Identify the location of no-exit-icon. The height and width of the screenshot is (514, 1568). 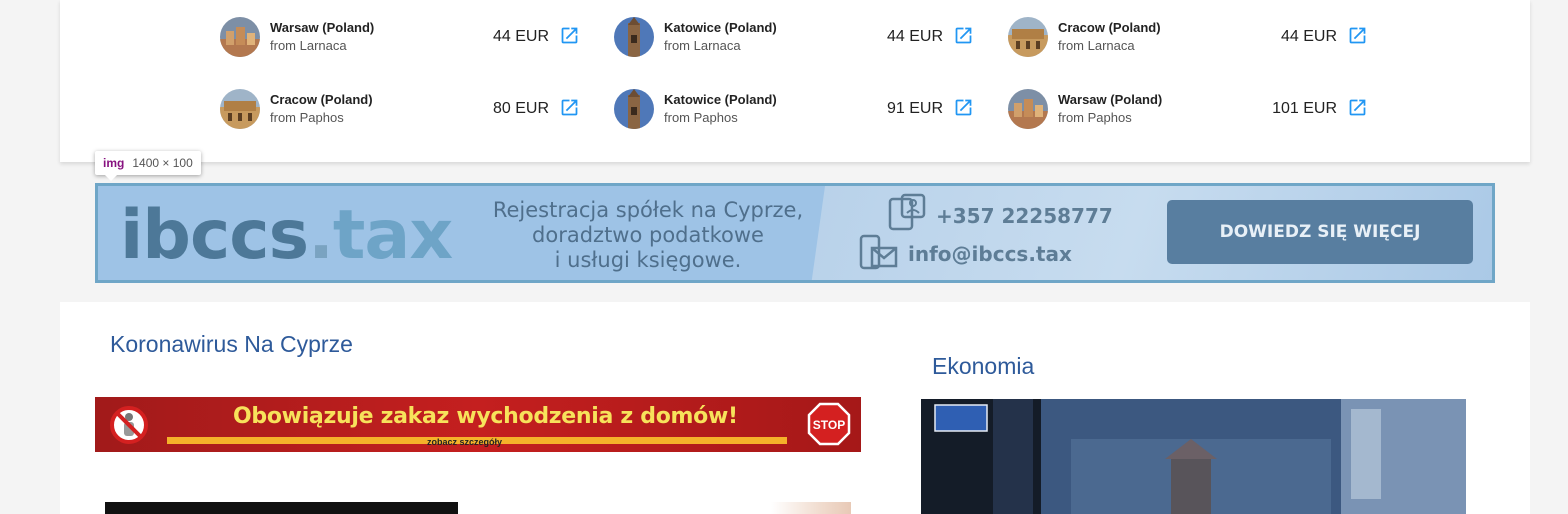
(129, 425).